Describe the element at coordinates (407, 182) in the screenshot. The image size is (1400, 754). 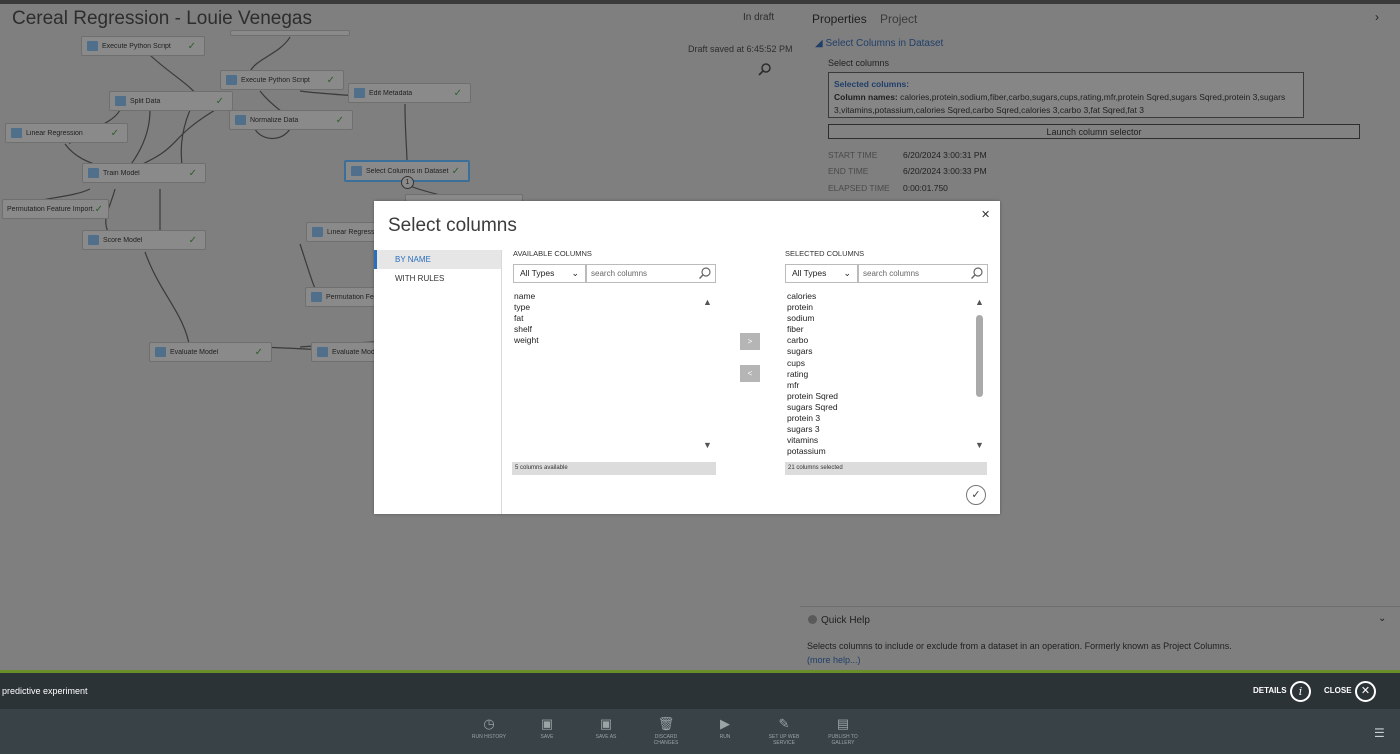
I see `output-port-badge: 1` at that location.